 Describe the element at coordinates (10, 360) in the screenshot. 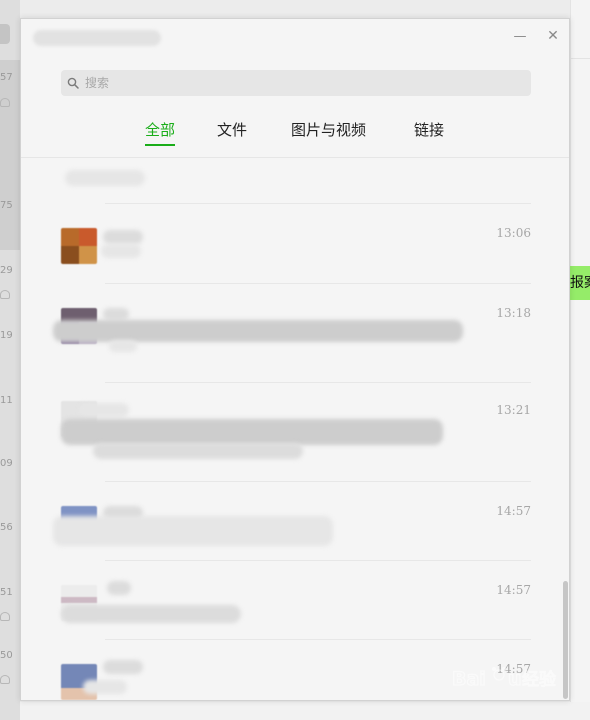

I see `background-contact-list: 57 75 29 19 11 09 56 51 50` at that location.